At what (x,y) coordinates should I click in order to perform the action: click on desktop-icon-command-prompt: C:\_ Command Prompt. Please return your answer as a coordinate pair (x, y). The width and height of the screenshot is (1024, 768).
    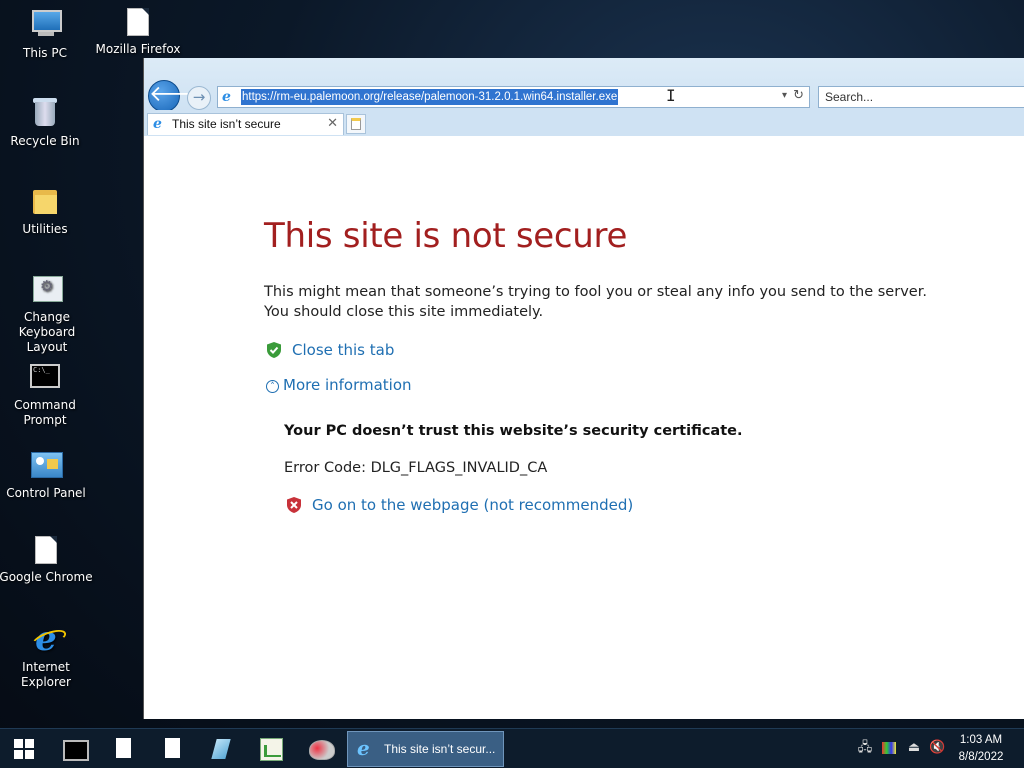
    Looking at the image, I should click on (46, 394).